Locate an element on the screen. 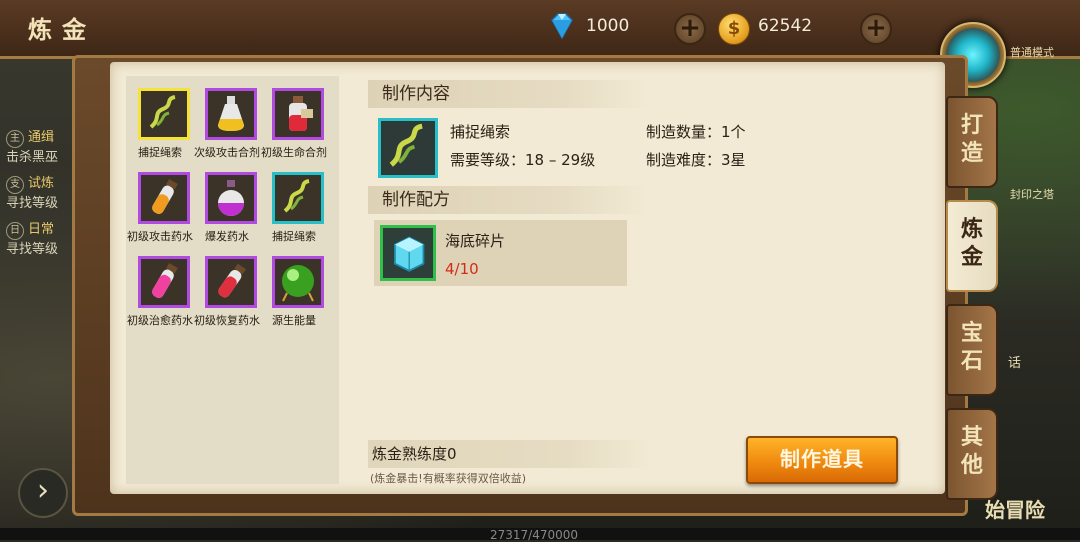 The width and height of the screenshot is (1080, 542). recipe-item: 初级生命合剂 is located at coordinates (294, 122).